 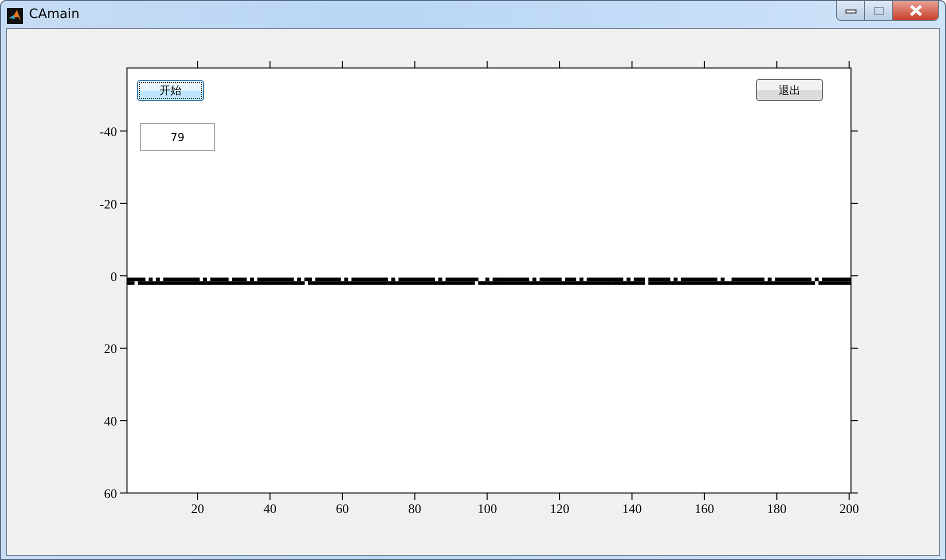 I want to click on tick-label: -20, so click(x=108, y=204).